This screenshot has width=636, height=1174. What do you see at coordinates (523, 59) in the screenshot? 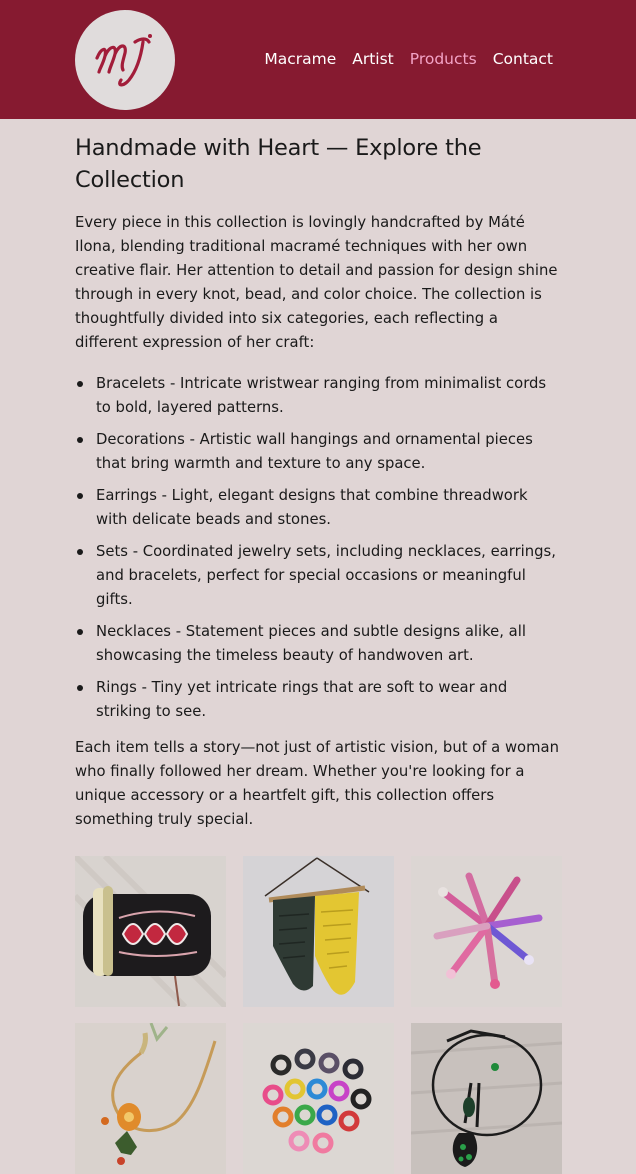
I see `nav-link-contact: Contact` at bounding box center [523, 59].